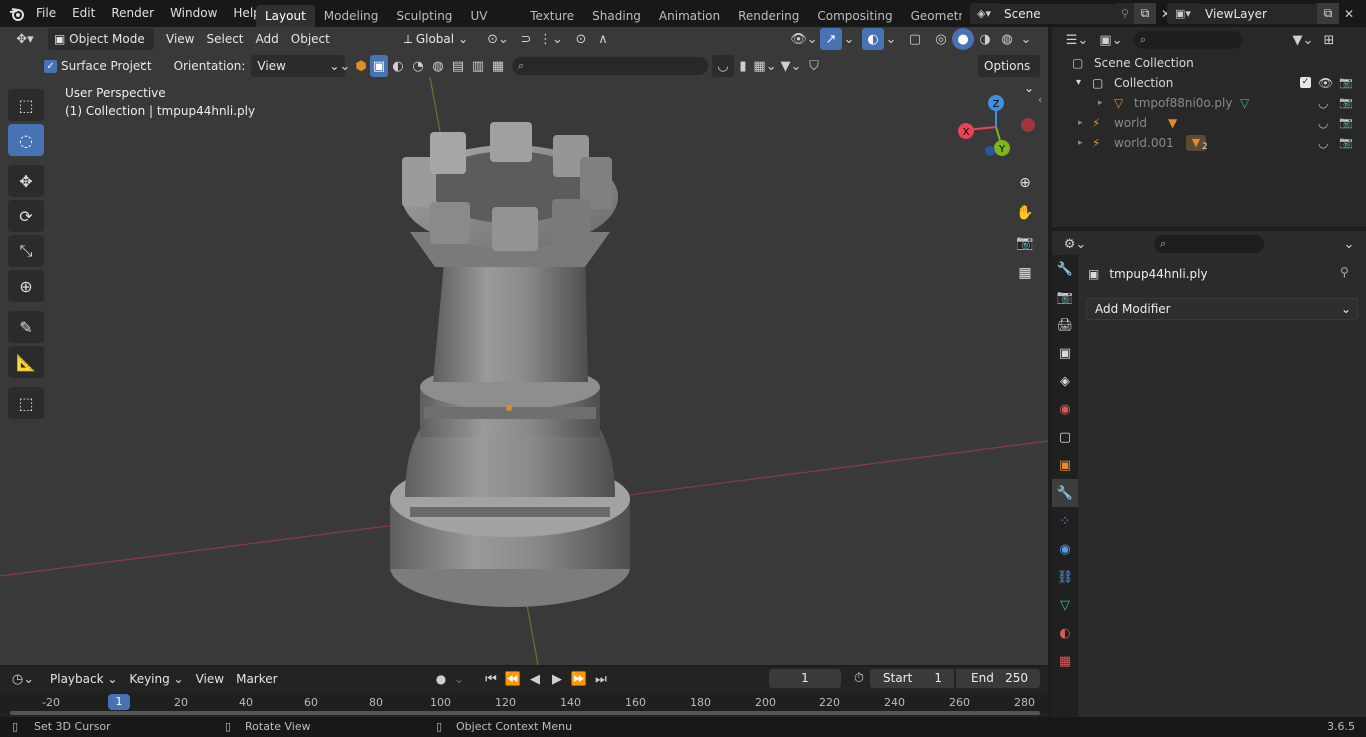 Image resolution: width=1366 pixels, height=737 pixels. Describe the element at coordinates (854, 16) in the screenshot. I see `tab-compositing: Compositing` at that location.